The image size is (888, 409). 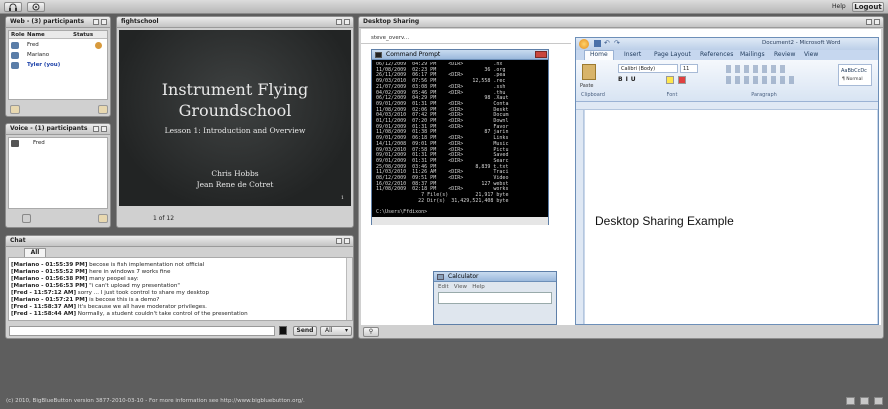 I want to click on slide-author-1: Chris Hobbs, so click(x=235, y=173).